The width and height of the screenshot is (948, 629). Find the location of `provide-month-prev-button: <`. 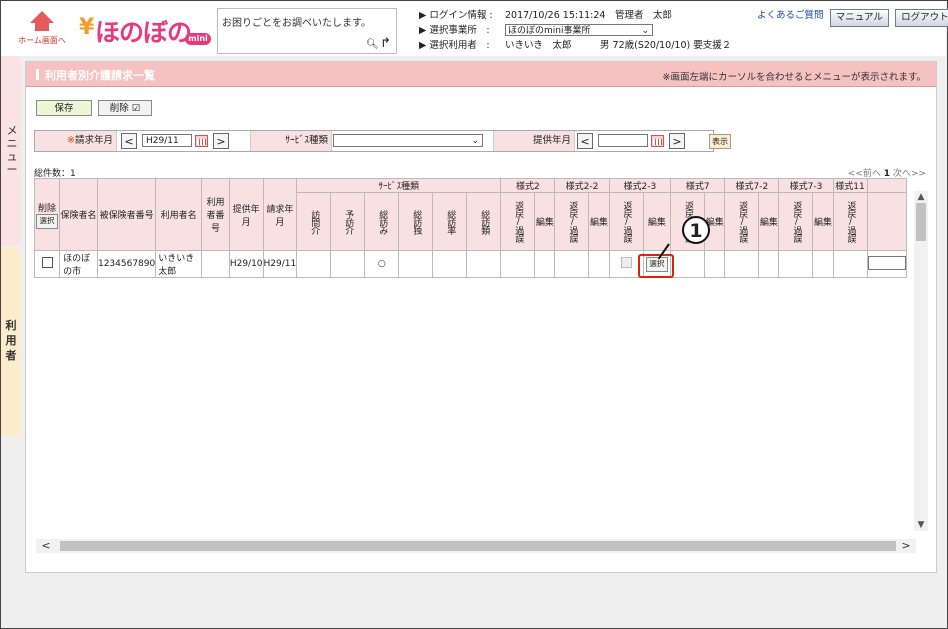

provide-month-prev-button: < is located at coordinates (585, 141).